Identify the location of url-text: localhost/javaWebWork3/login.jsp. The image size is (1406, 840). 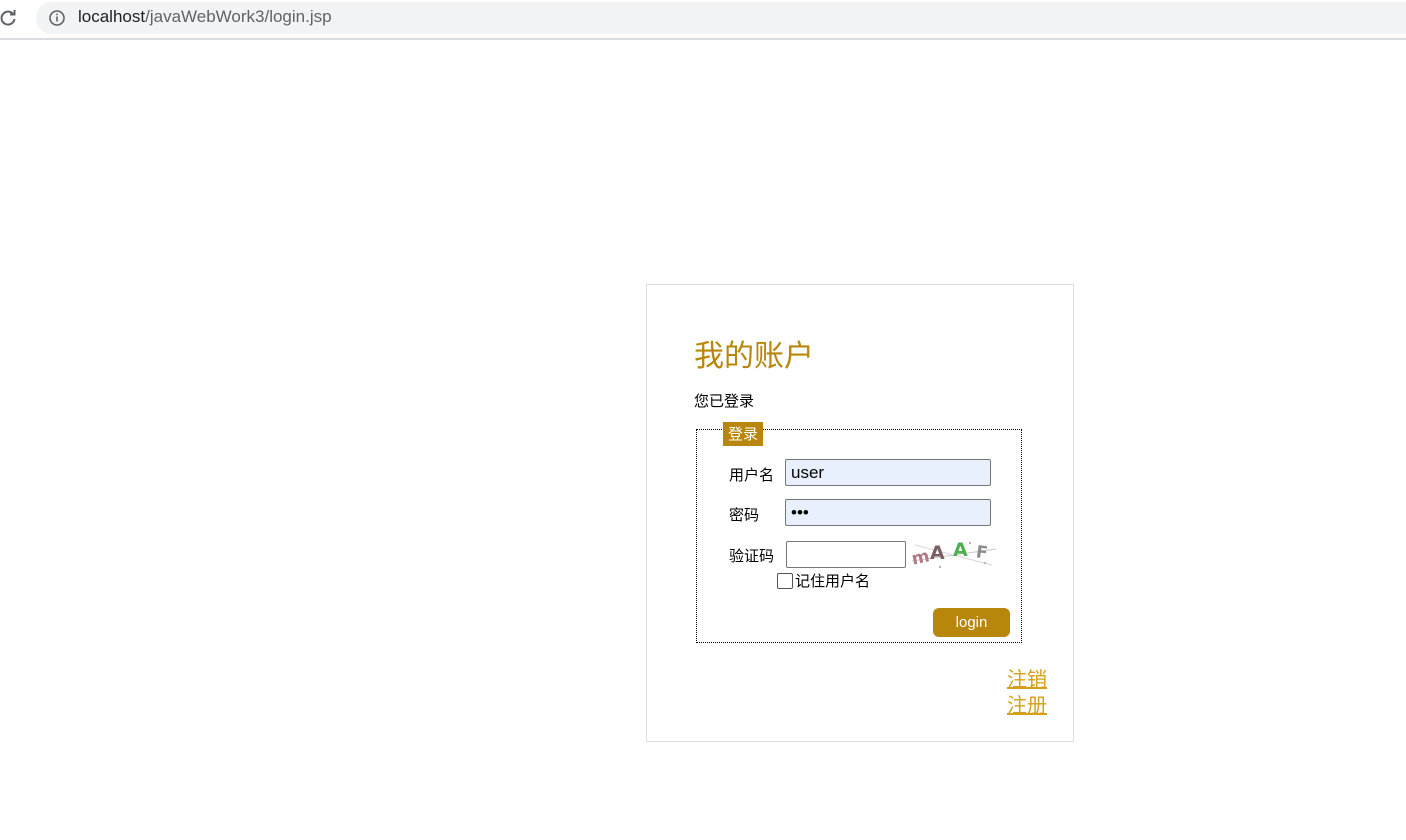
(205, 17).